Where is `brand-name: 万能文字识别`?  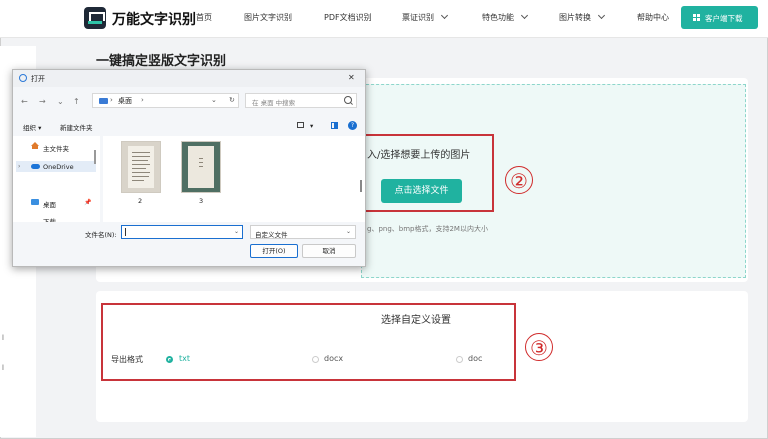 brand-name: 万能文字识别 is located at coordinates (154, 19).